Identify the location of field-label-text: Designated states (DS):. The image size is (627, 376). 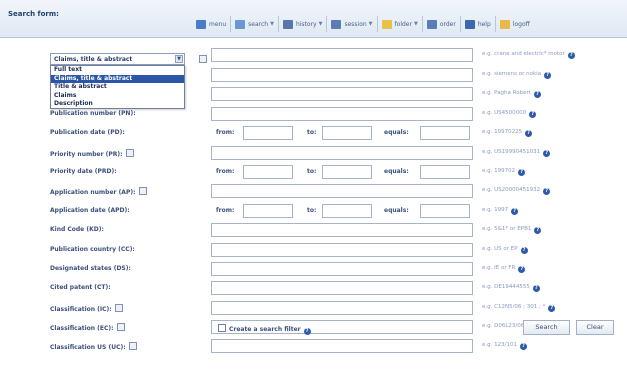
(90, 268).